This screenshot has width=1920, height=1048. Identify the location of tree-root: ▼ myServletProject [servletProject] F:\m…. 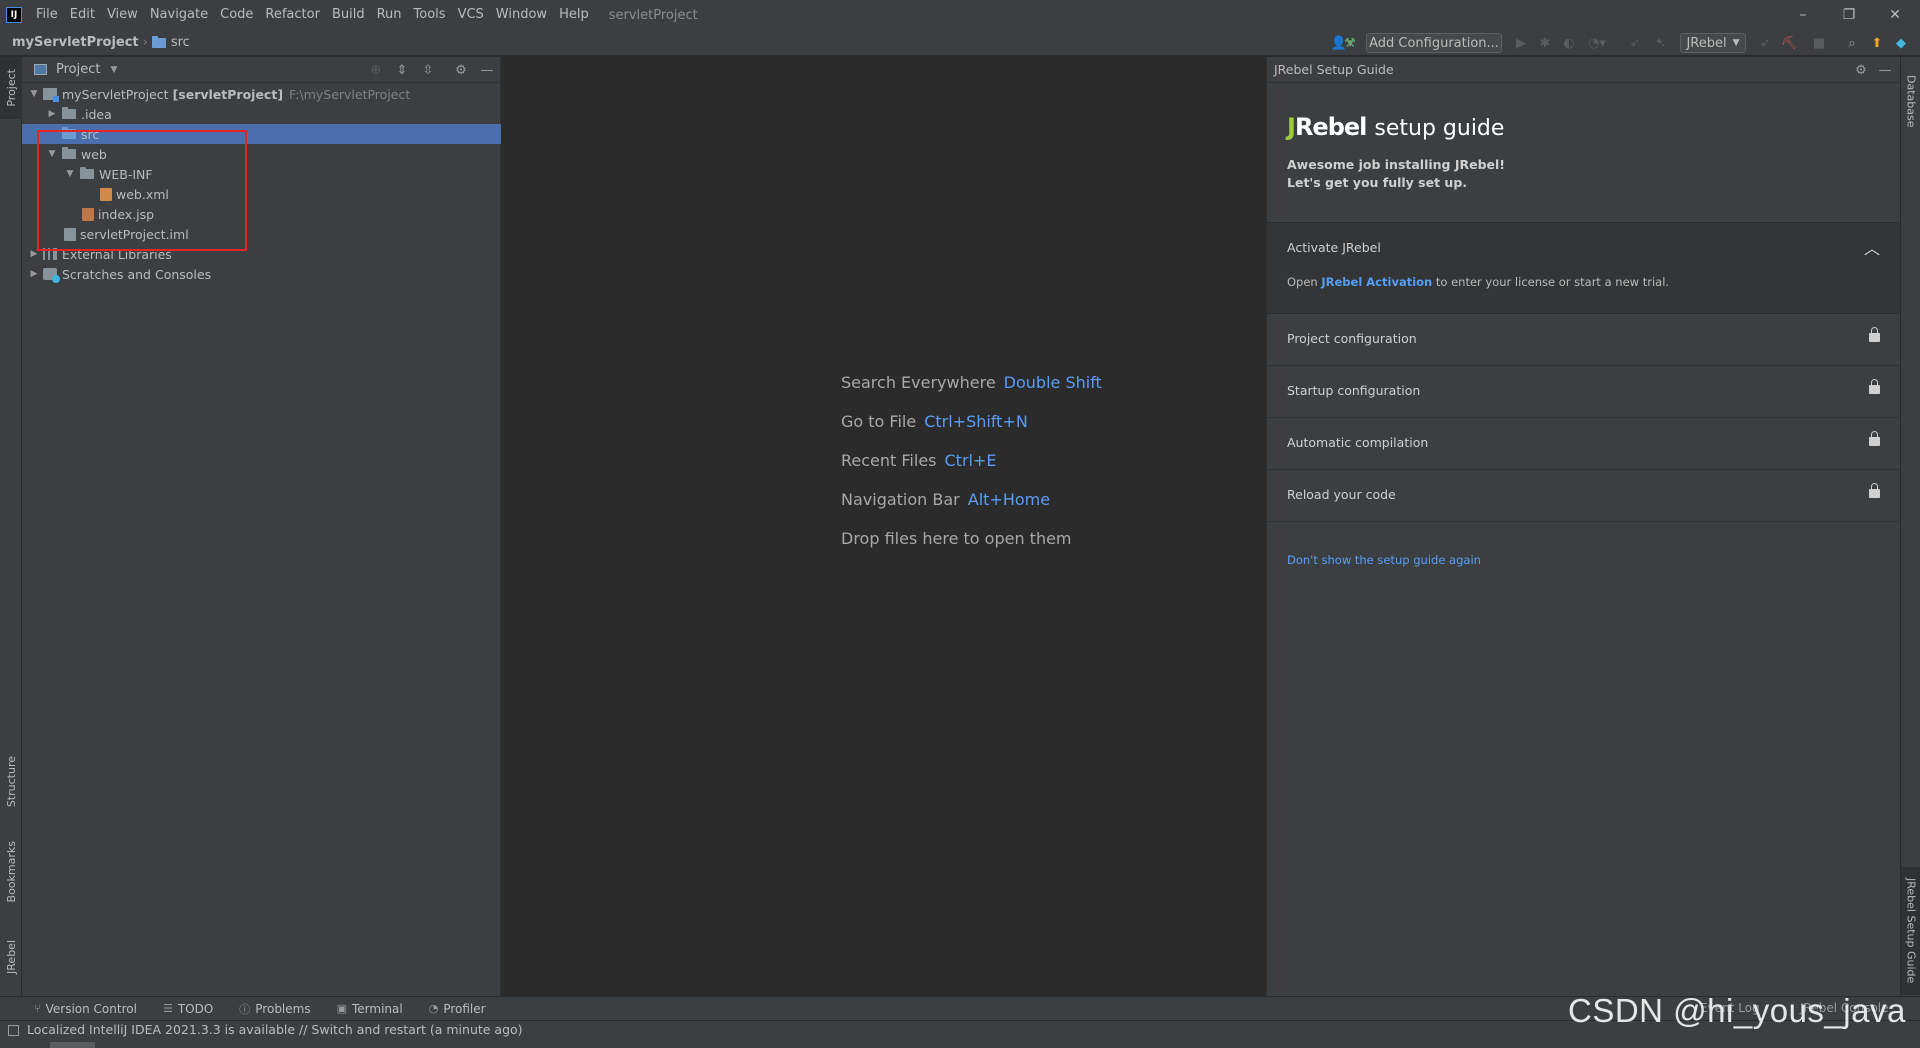
(261, 94).